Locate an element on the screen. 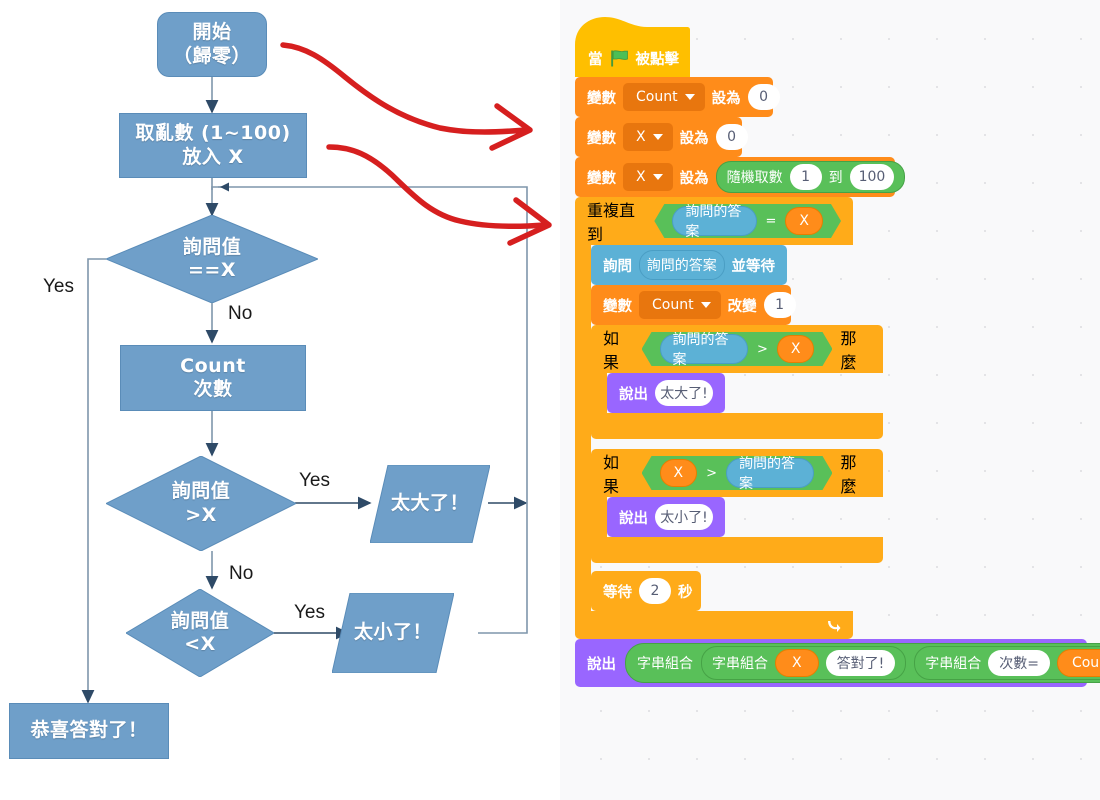 The image size is (1100, 800). repeat-until-label: 重複直到 is located at coordinates (611, 222).